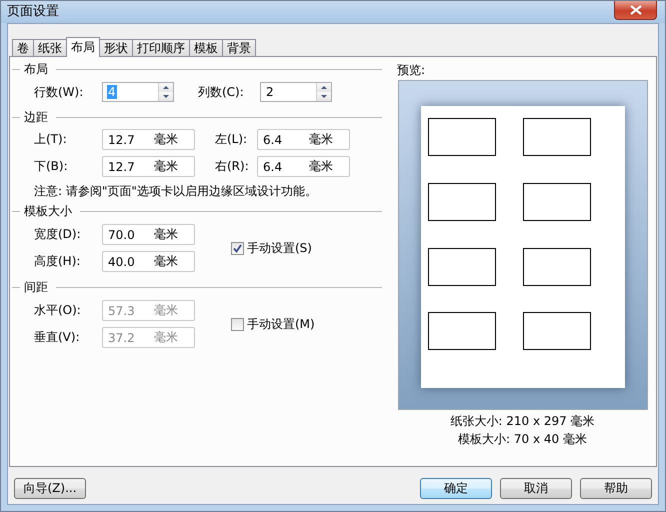  I want to click on field-label: 行数(W):, so click(59, 92).